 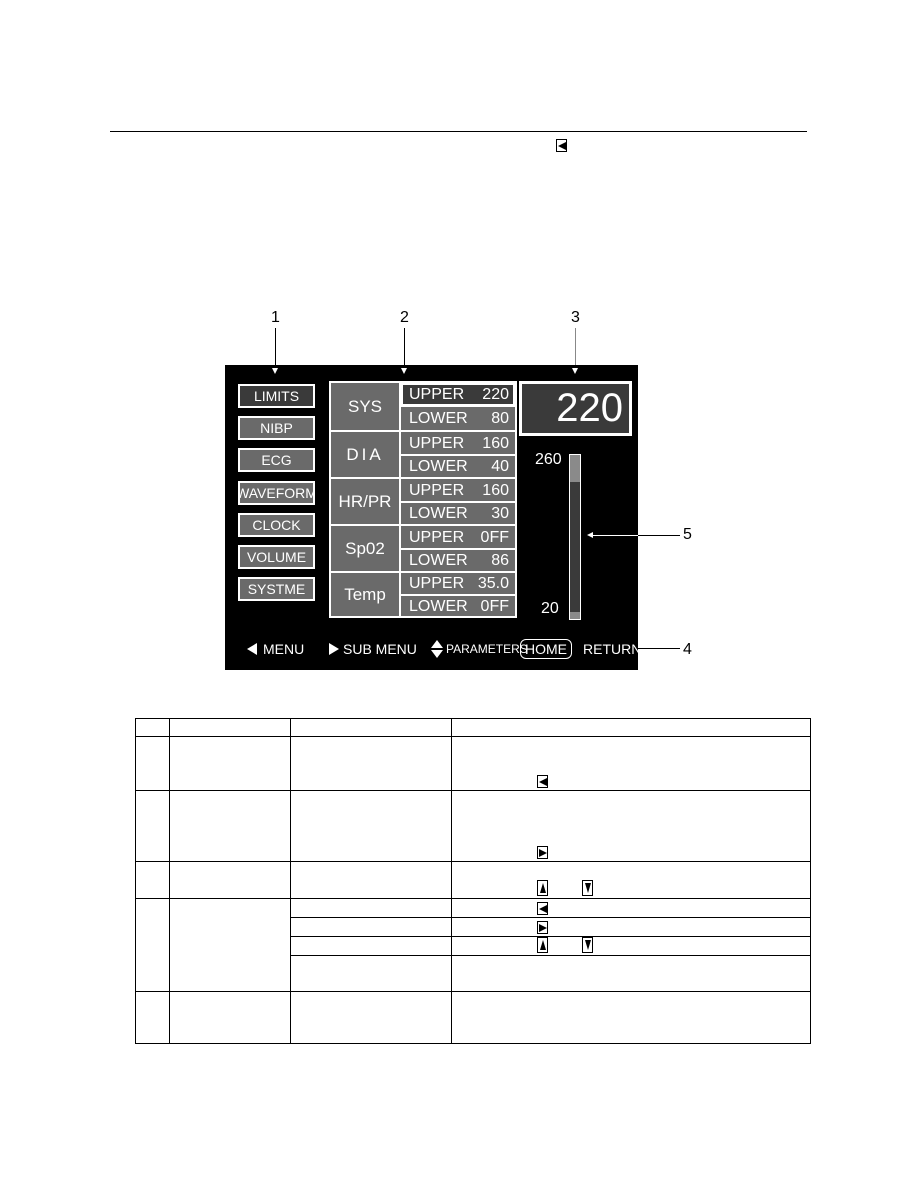 I want to click on slider-min-label: 20, so click(x=550, y=608).